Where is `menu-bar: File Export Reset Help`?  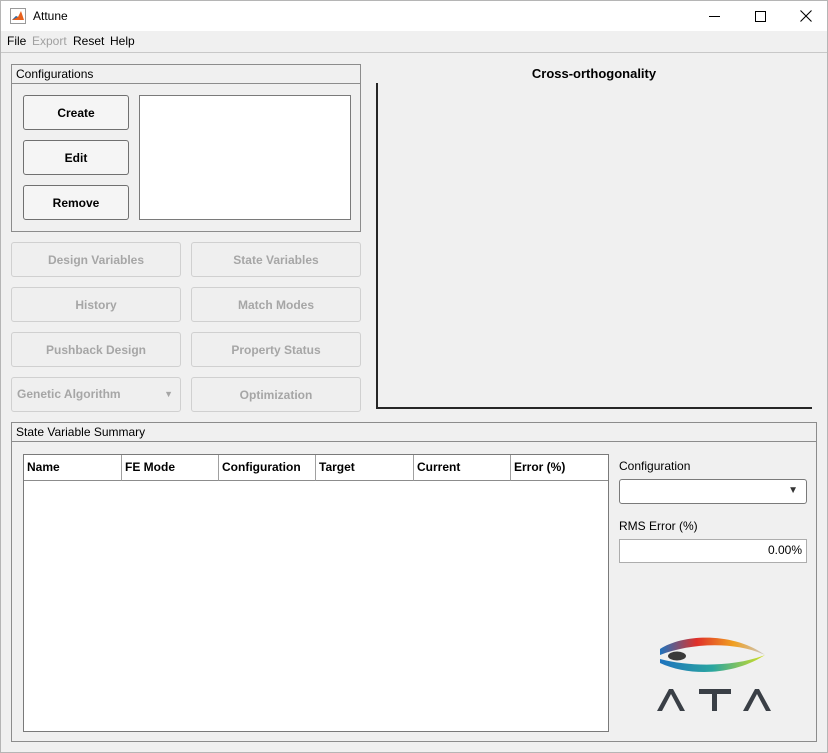 menu-bar: File Export Reset Help is located at coordinates (414, 42).